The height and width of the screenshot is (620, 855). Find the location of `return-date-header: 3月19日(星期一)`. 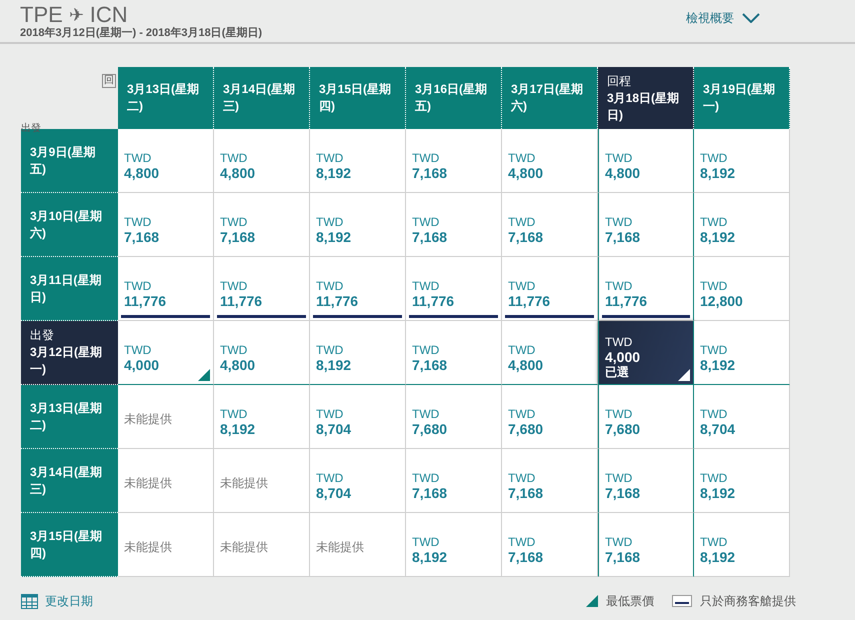

return-date-header: 3月19日(星期一) is located at coordinates (742, 98).